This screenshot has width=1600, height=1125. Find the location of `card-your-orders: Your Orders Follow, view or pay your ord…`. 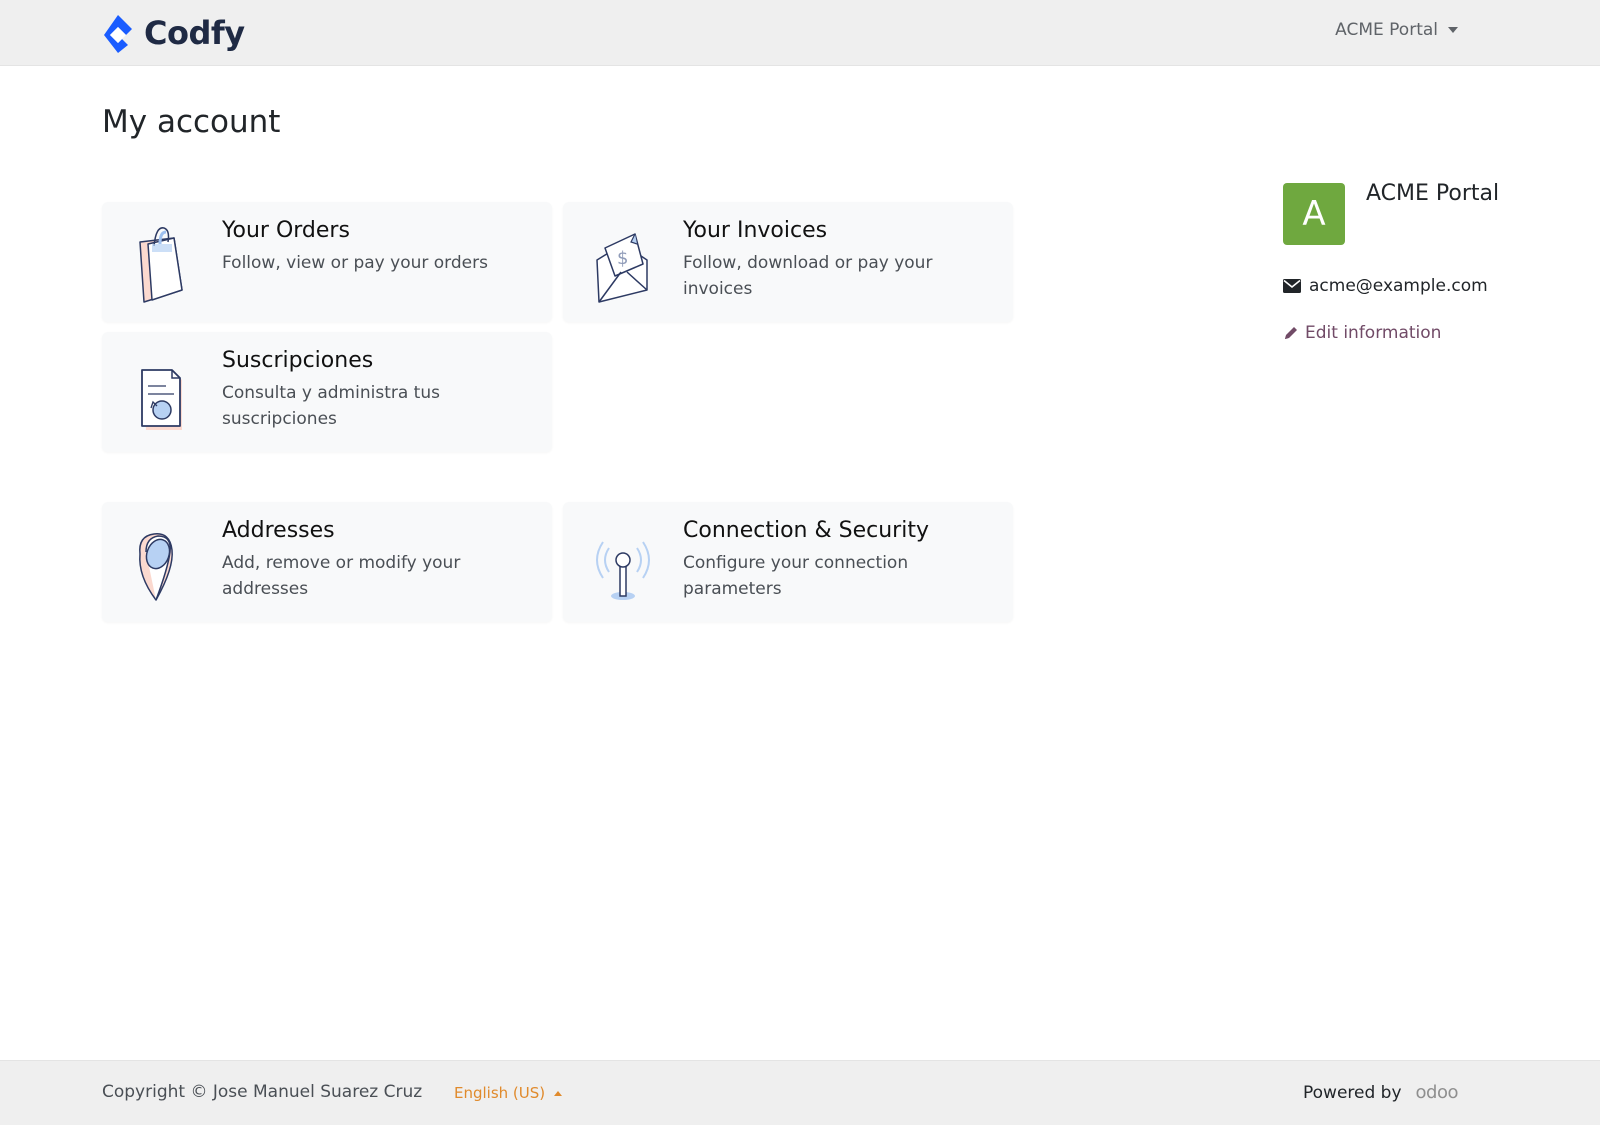

card-your-orders: Your Orders Follow, view or pay your ord… is located at coordinates (327, 262).